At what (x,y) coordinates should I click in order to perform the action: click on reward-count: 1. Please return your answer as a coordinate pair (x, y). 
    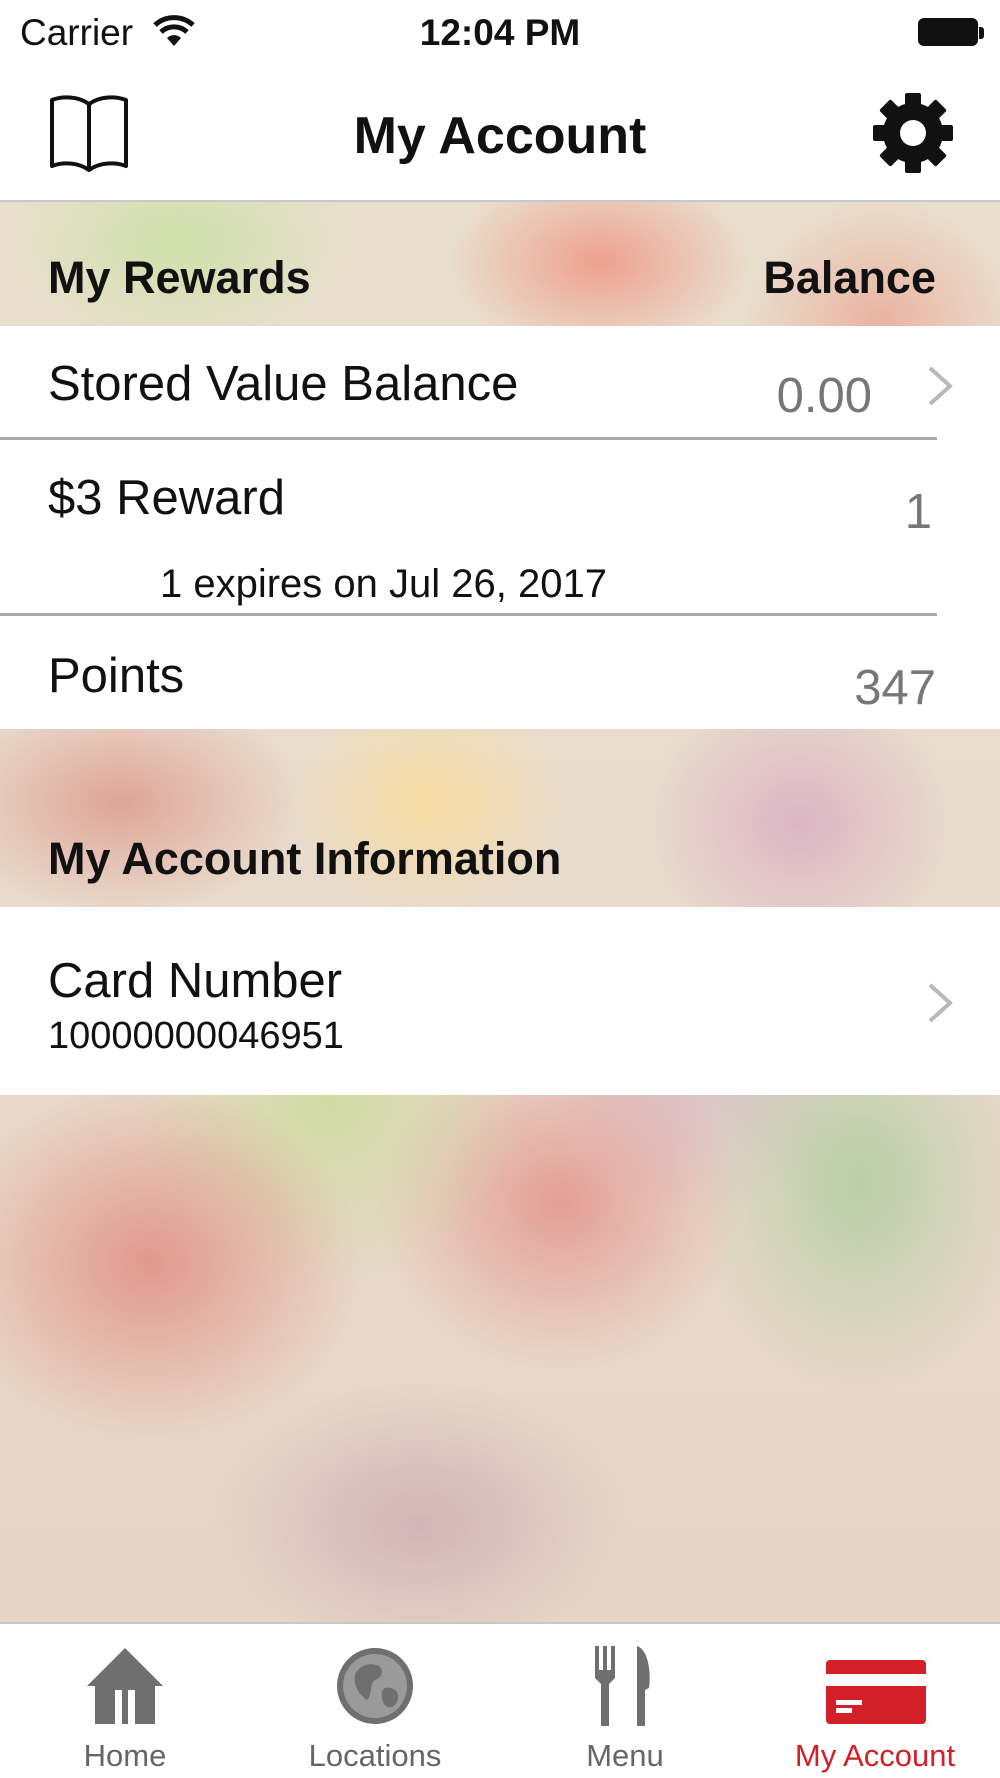
    Looking at the image, I should click on (918, 512).